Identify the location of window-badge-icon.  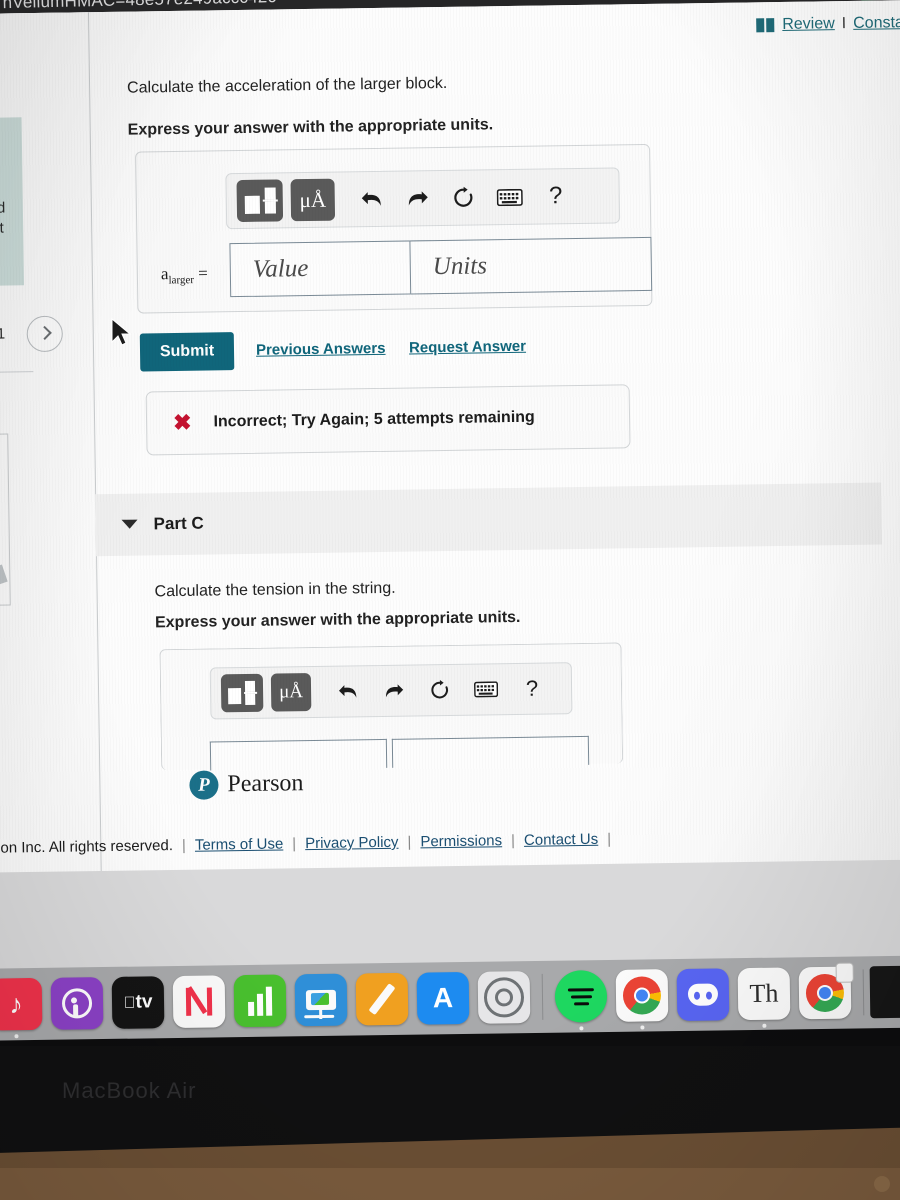
(844, 972).